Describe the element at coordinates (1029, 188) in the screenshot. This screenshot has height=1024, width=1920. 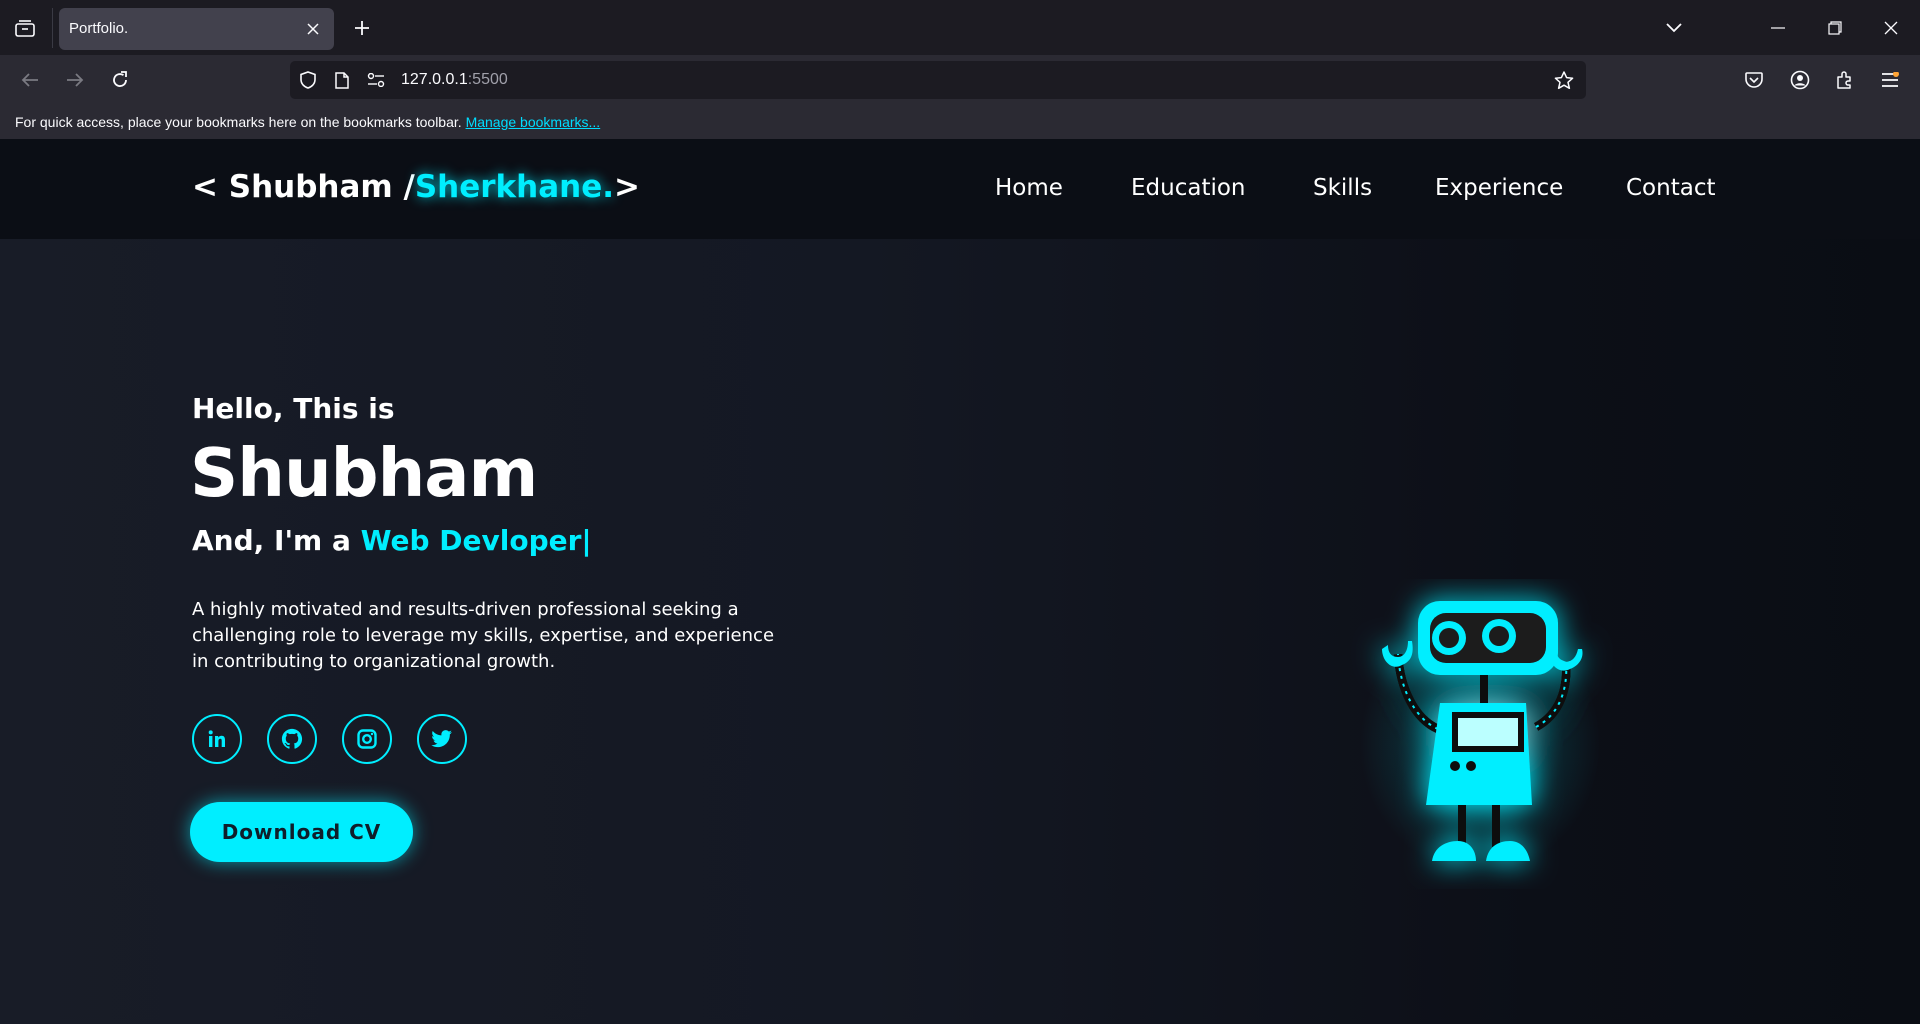
I see `nav-home: Home` at that location.